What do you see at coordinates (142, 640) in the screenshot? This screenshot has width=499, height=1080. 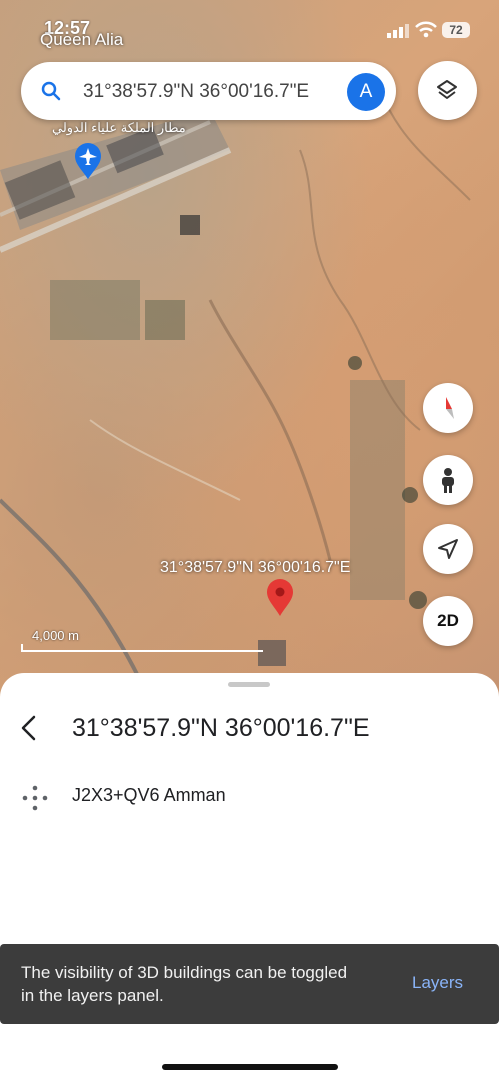 I see `map-scale: 4,000 m` at bounding box center [142, 640].